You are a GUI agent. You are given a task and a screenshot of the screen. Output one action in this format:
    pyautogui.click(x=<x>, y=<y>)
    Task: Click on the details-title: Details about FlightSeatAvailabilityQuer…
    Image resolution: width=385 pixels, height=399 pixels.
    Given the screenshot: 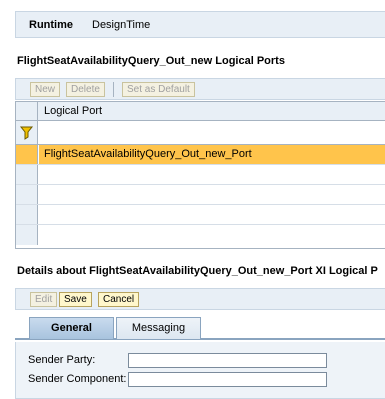 What is the action you would take?
    pyautogui.click(x=197, y=271)
    